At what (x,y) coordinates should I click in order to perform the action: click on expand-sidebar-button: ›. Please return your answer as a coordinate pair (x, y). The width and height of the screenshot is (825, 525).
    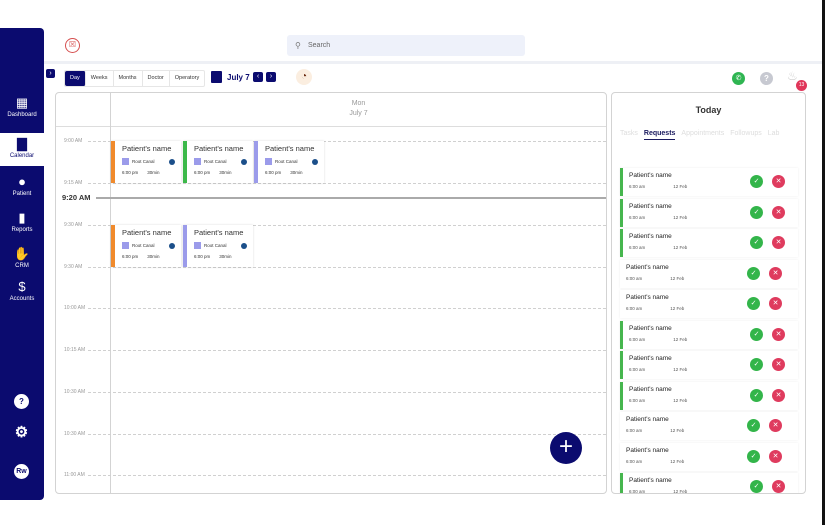
    Looking at the image, I should click on (50, 73).